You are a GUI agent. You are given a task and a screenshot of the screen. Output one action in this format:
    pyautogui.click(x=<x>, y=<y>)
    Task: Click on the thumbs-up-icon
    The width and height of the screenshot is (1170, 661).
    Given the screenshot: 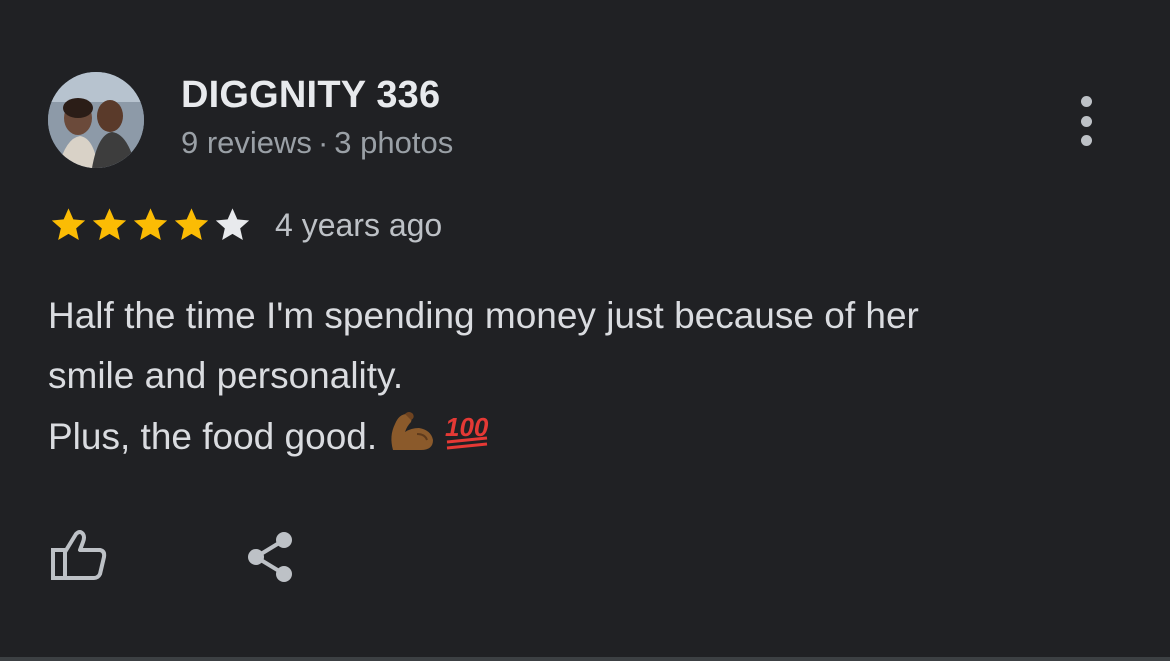 What is the action you would take?
    pyautogui.click(x=79, y=555)
    